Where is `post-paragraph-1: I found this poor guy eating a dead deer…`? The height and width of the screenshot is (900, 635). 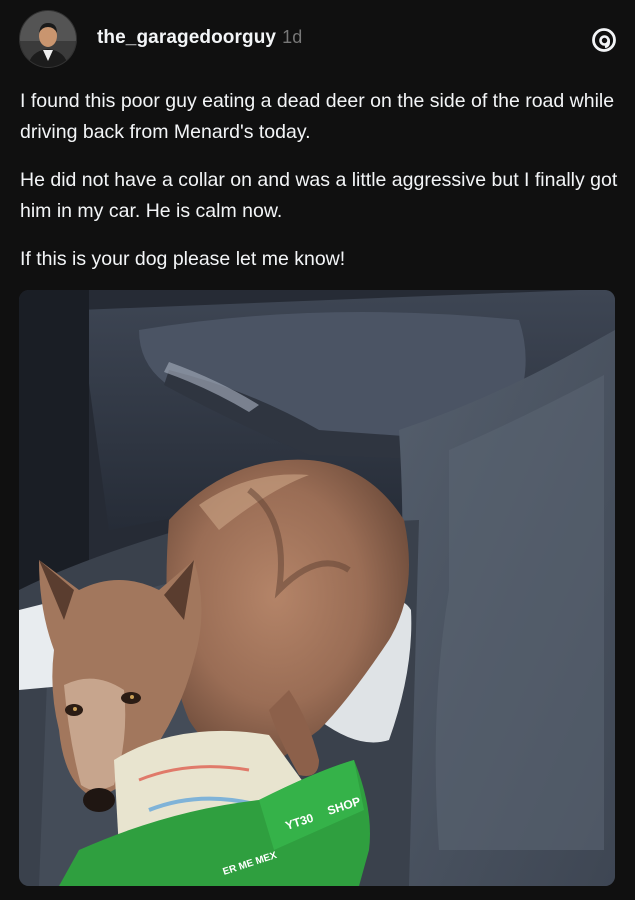
post-paragraph-1: I found this poor guy eating a dead deer… is located at coordinates (317, 116).